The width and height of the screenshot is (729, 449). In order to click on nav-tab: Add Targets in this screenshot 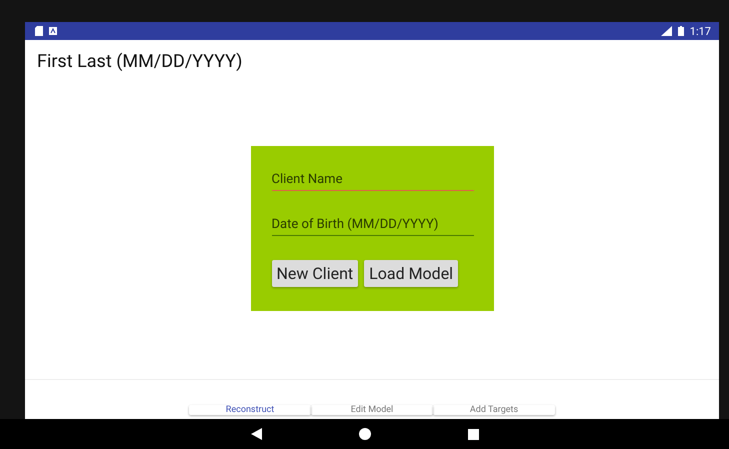, I will do `click(494, 410)`.